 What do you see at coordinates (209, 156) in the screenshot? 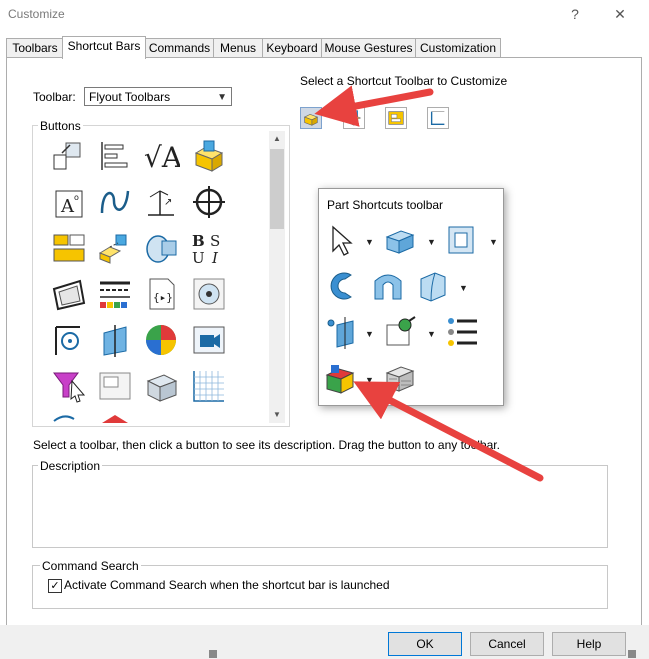
I see `part-yellow-icon` at bounding box center [209, 156].